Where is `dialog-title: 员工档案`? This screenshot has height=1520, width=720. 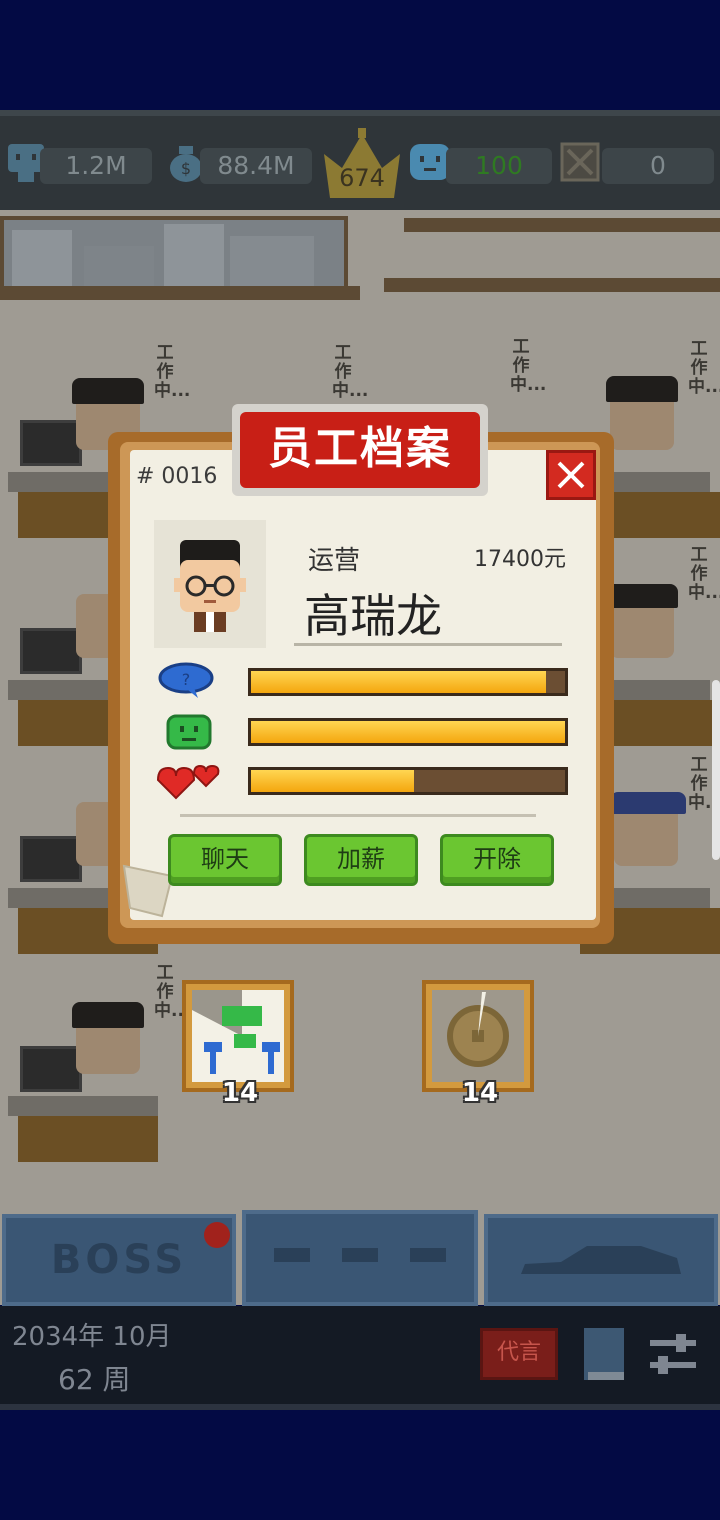 dialog-title: 员工档案 is located at coordinates (360, 450).